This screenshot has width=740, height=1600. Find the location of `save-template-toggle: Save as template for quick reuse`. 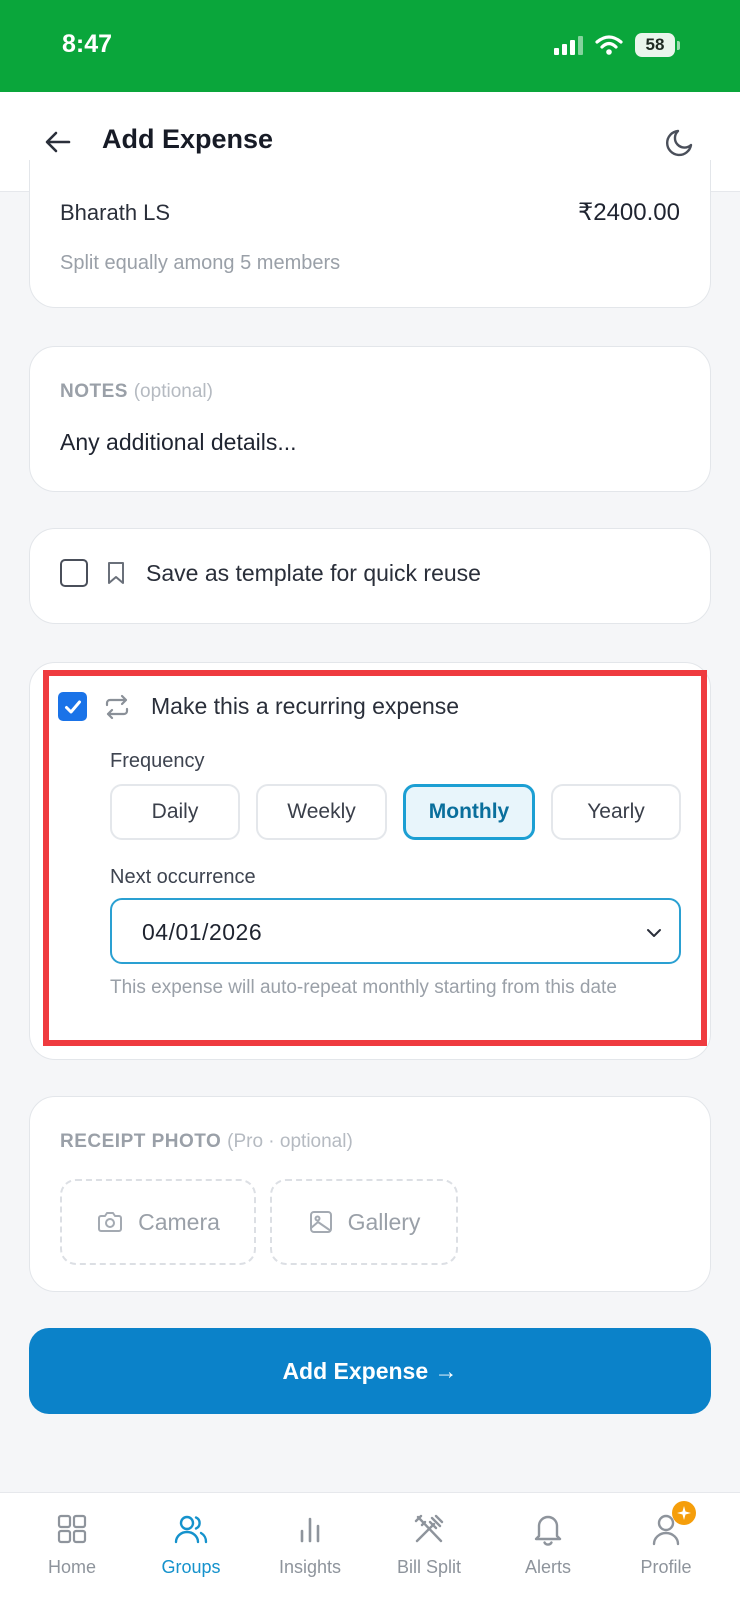

save-template-toggle: Save as template for quick reuse is located at coordinates (270, 573).